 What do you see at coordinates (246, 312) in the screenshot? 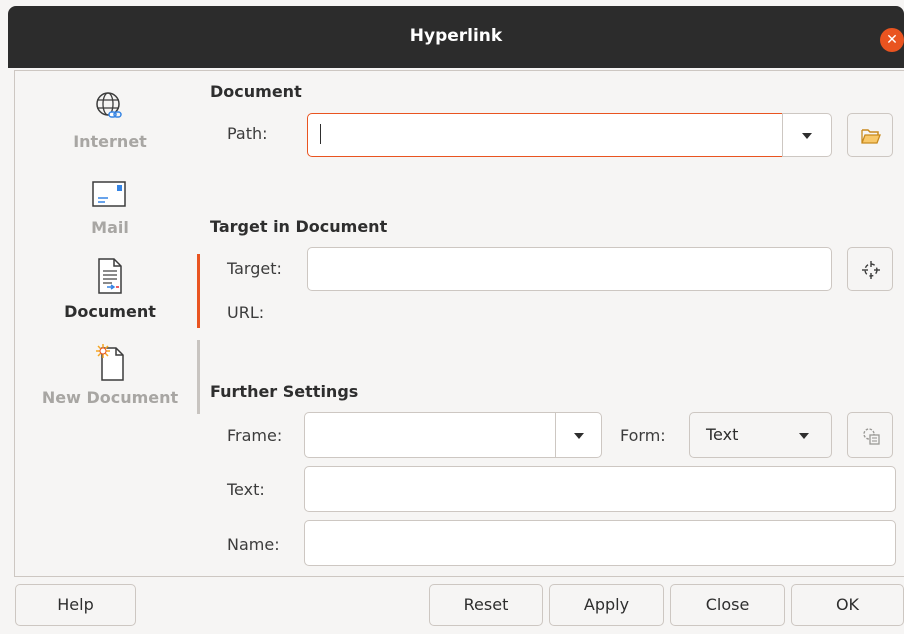
I see `url-label: URL:` at bounding box center [246, 312].